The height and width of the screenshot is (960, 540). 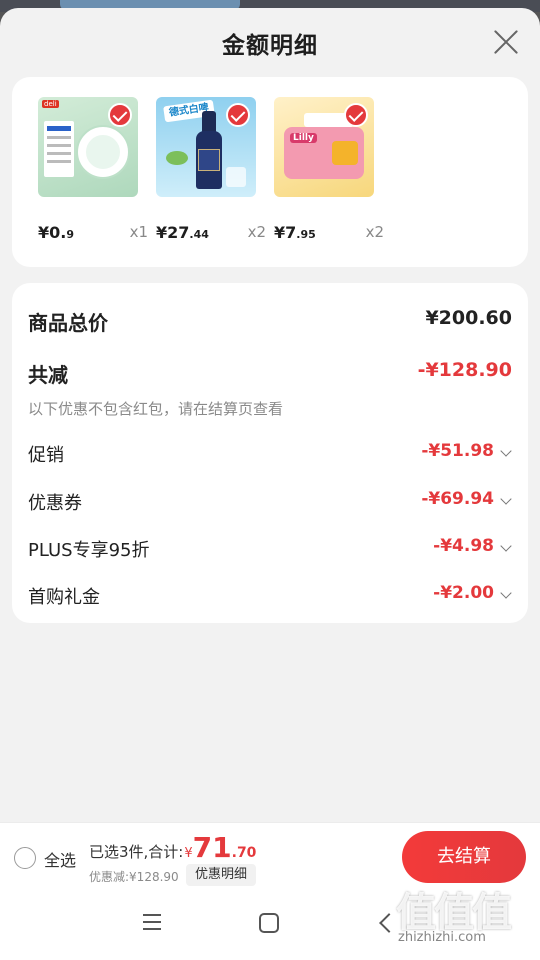 I want to click on discount-value: -¥51.98, so click(x=457, y=451).